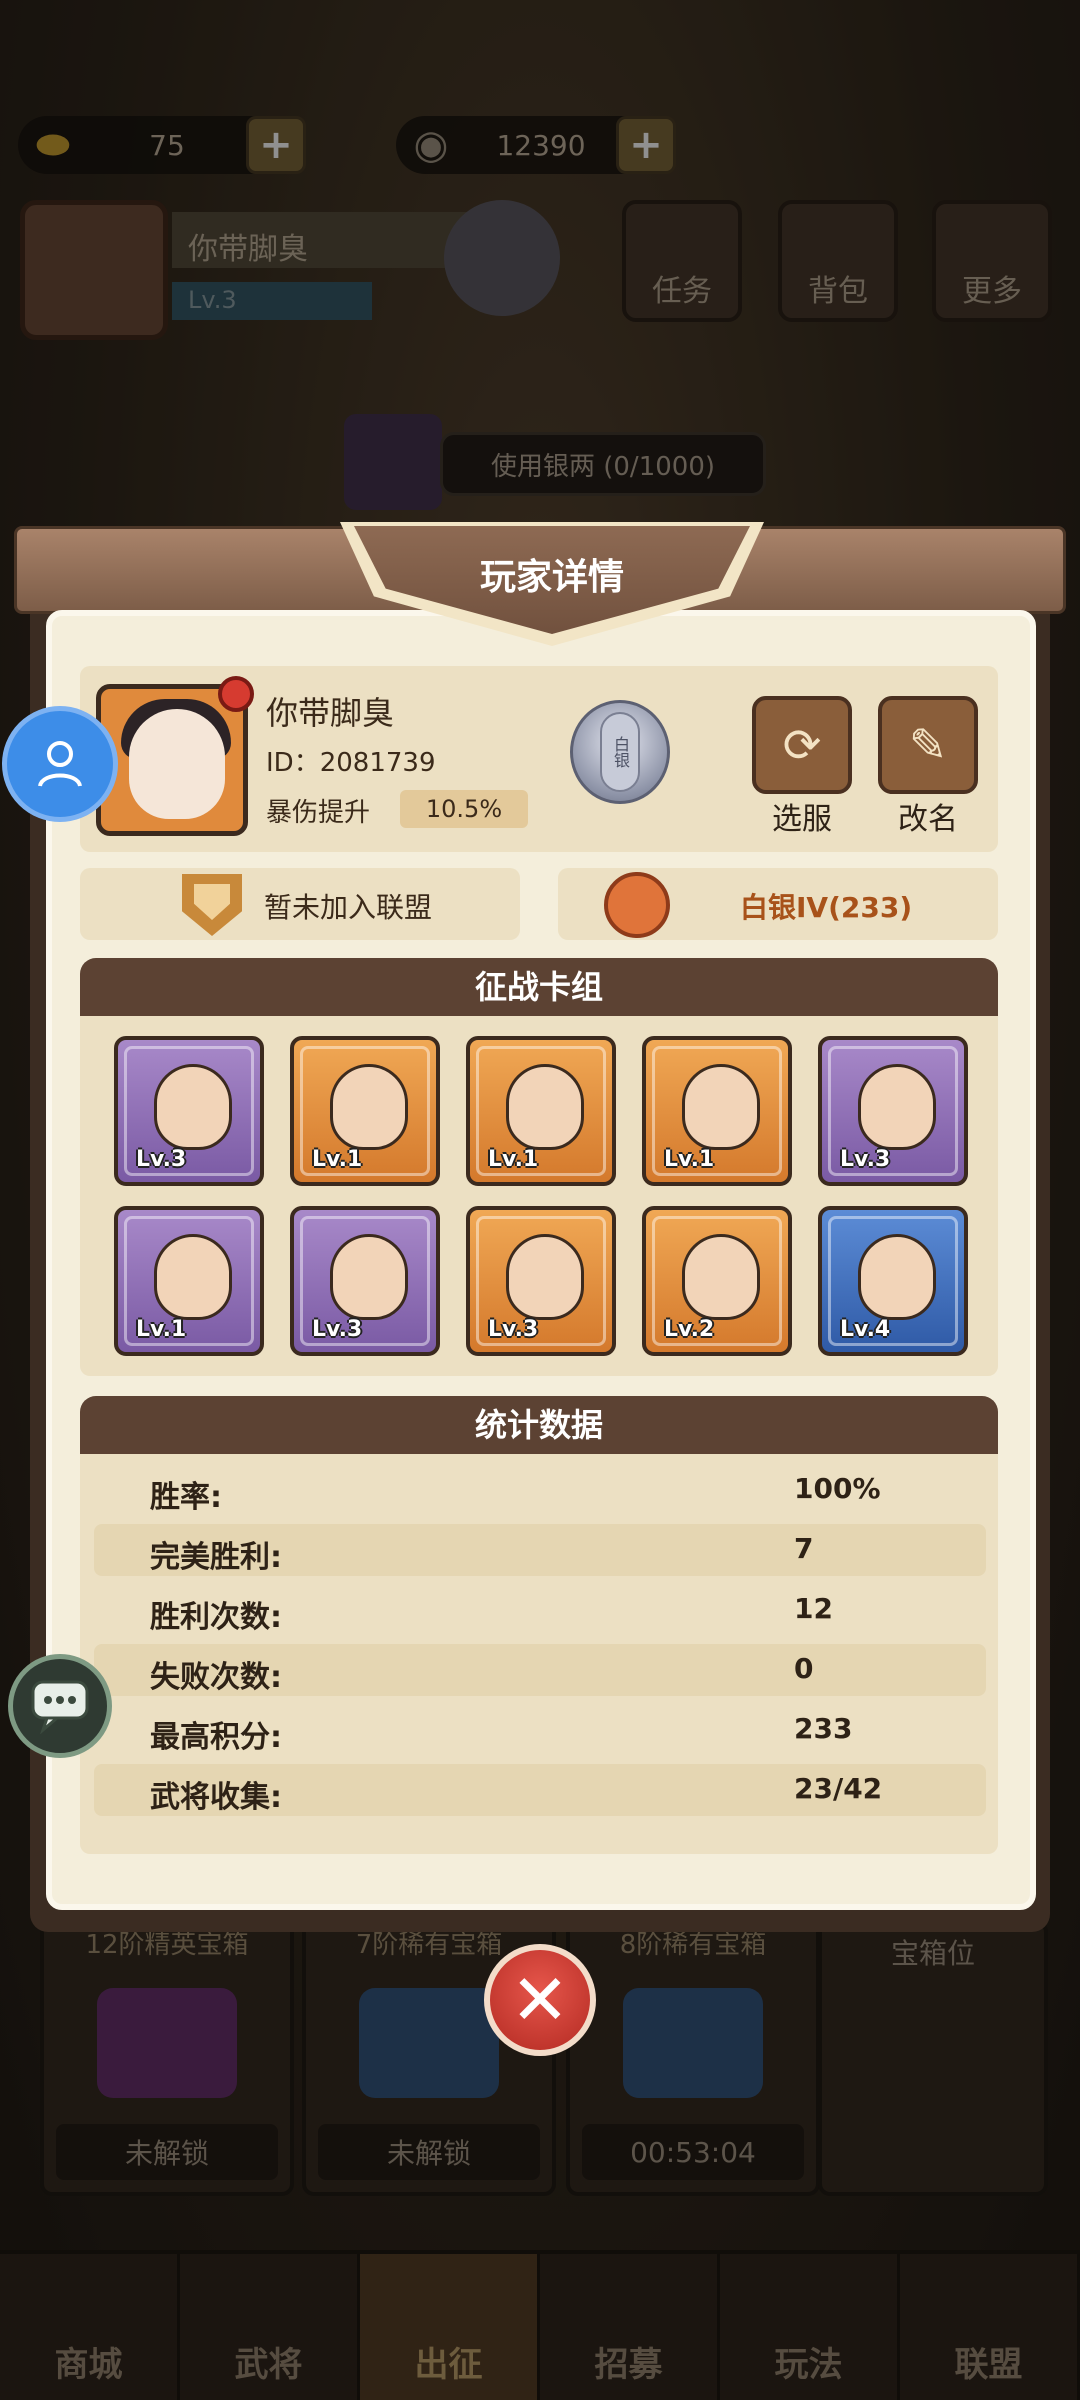 The image size is (1080, 2400). I want to click on close-icon: ✕, so click(540, 2000).